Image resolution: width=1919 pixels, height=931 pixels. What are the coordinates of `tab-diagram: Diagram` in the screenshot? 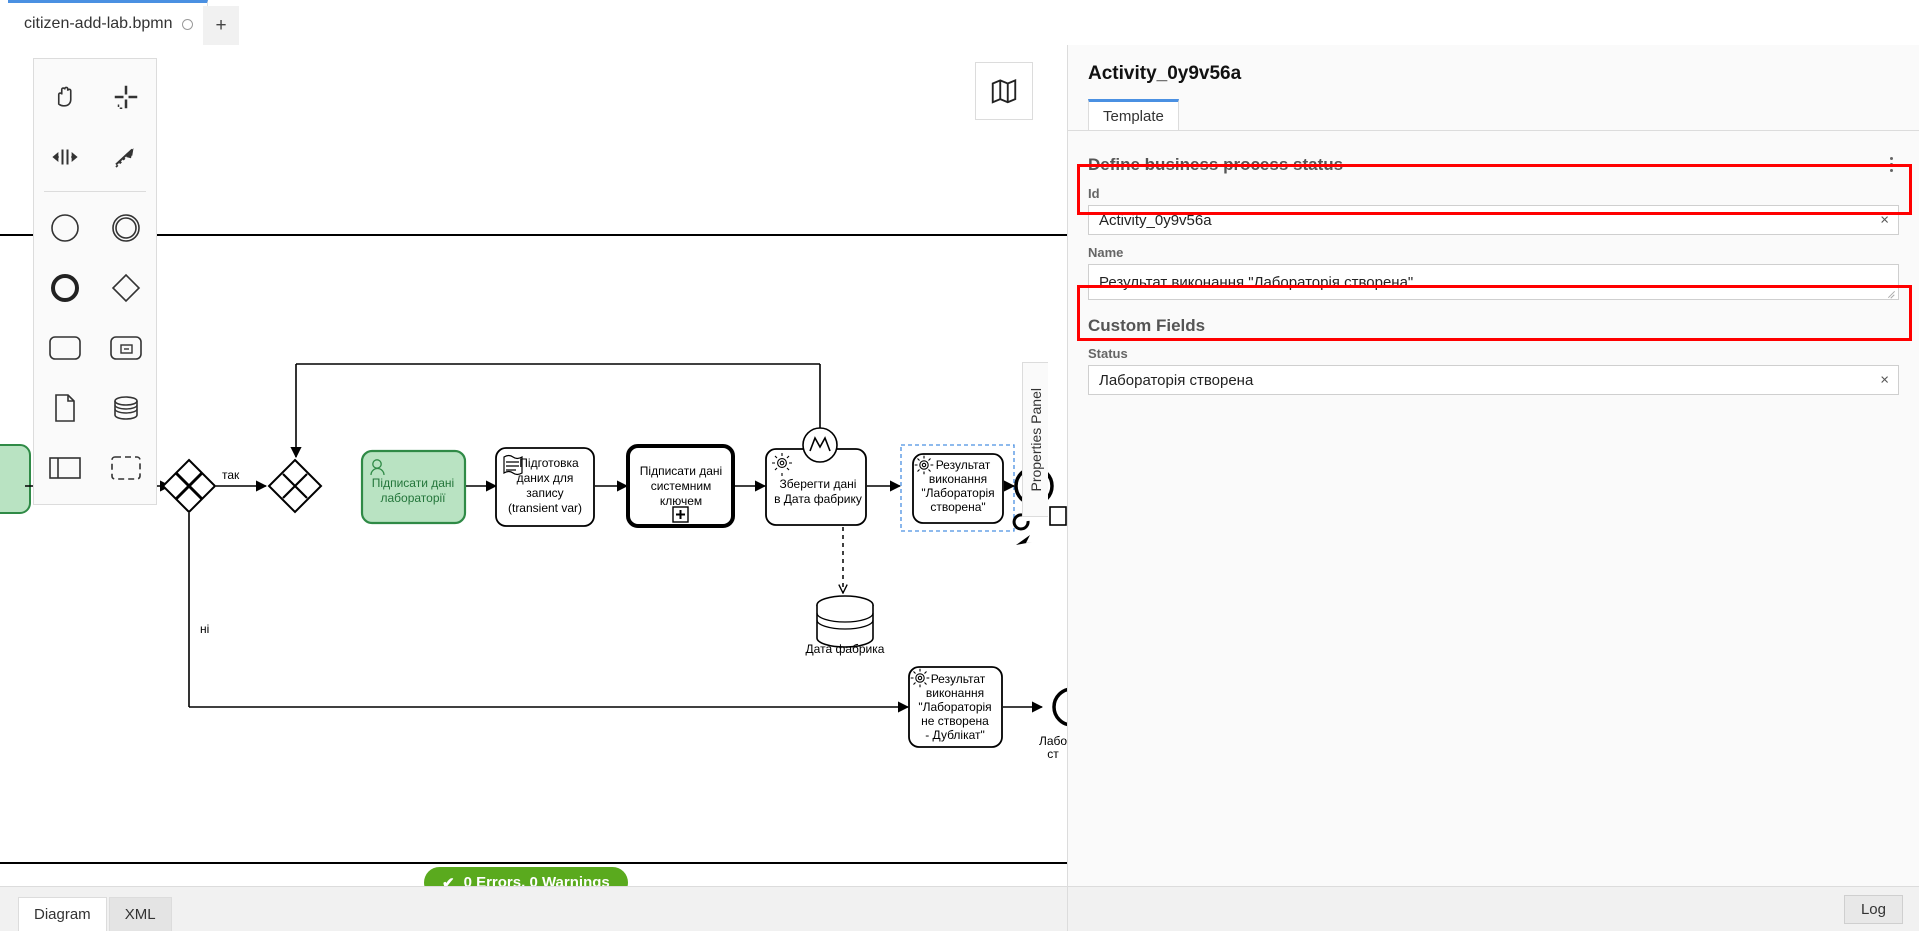 It's located at (62, 914).